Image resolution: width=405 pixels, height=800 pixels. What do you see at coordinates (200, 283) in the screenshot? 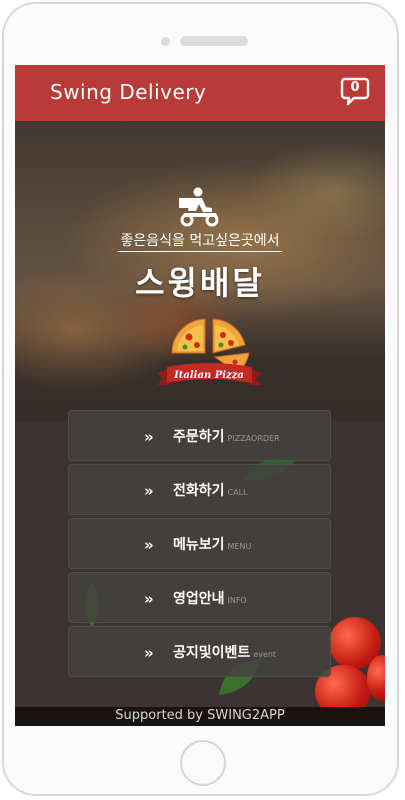
I see `brand-name: 스윙배달` at bounding box center [200, 283].